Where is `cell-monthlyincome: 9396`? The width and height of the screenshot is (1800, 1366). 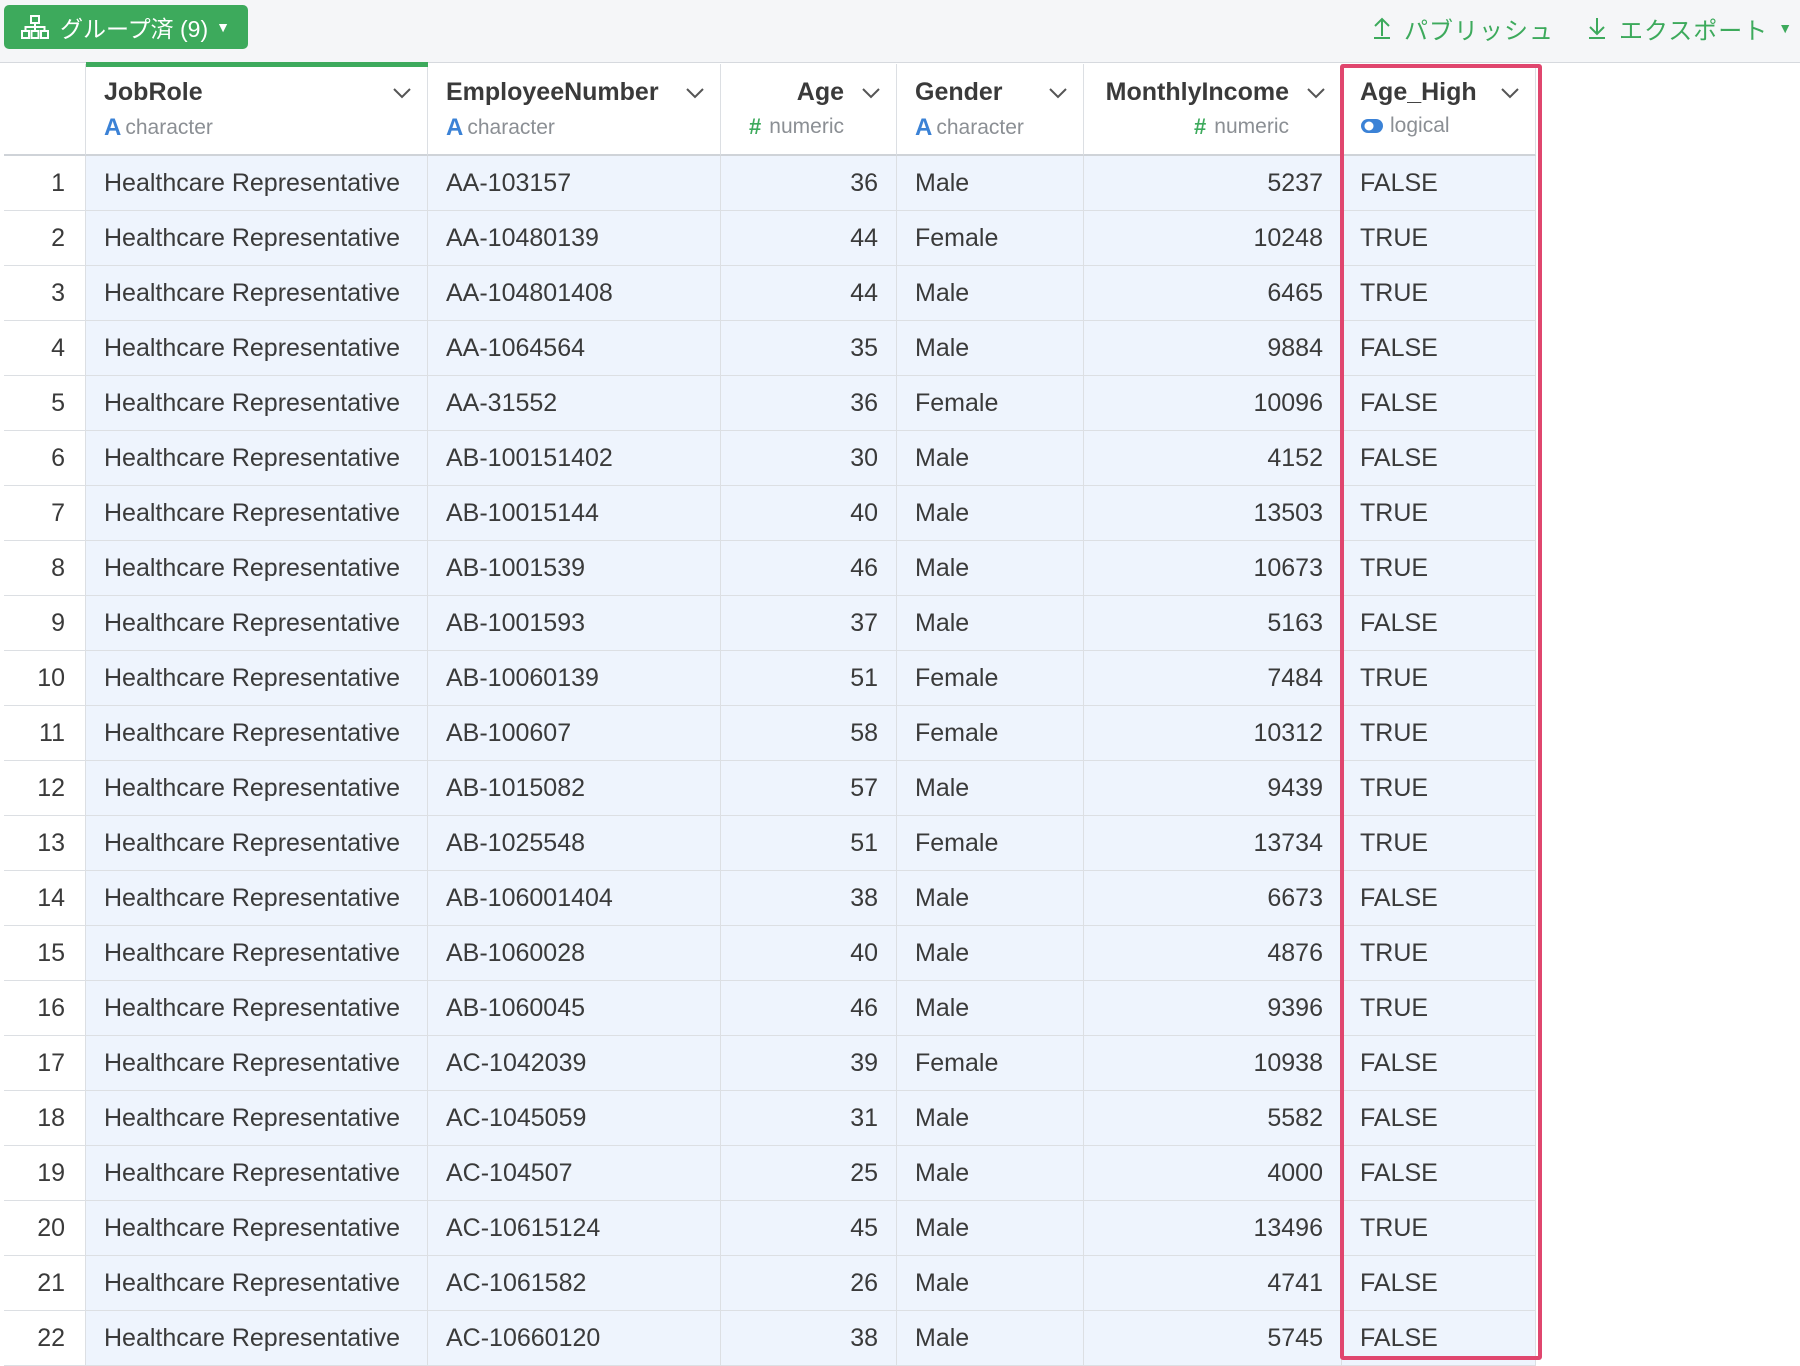
cell-monthlyincome: 9396 is located at coordinates (1213, 1008).